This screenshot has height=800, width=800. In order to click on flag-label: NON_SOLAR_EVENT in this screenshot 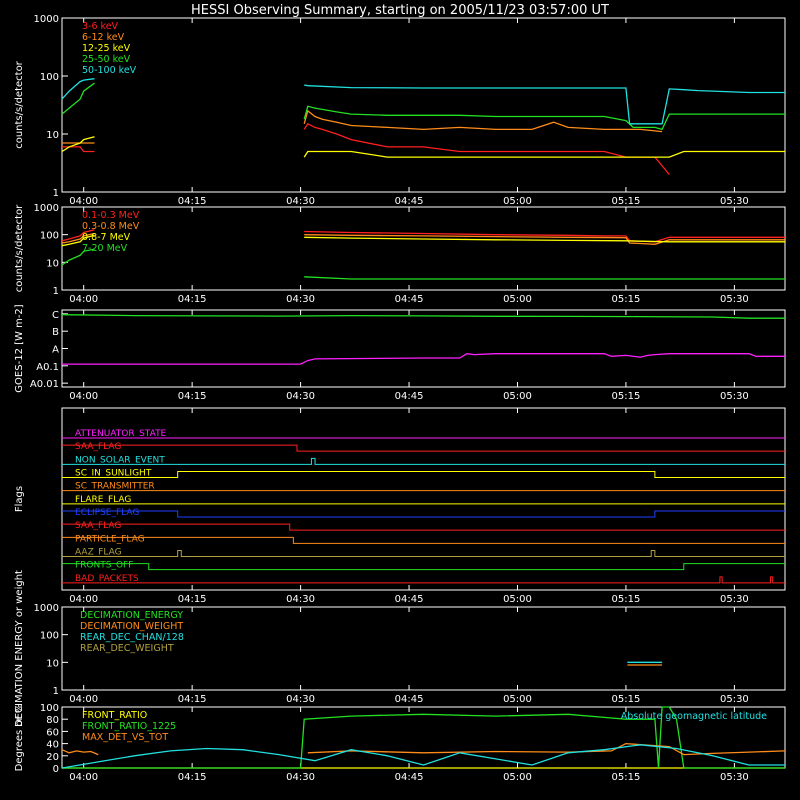, I will do `click(120, 460)`.